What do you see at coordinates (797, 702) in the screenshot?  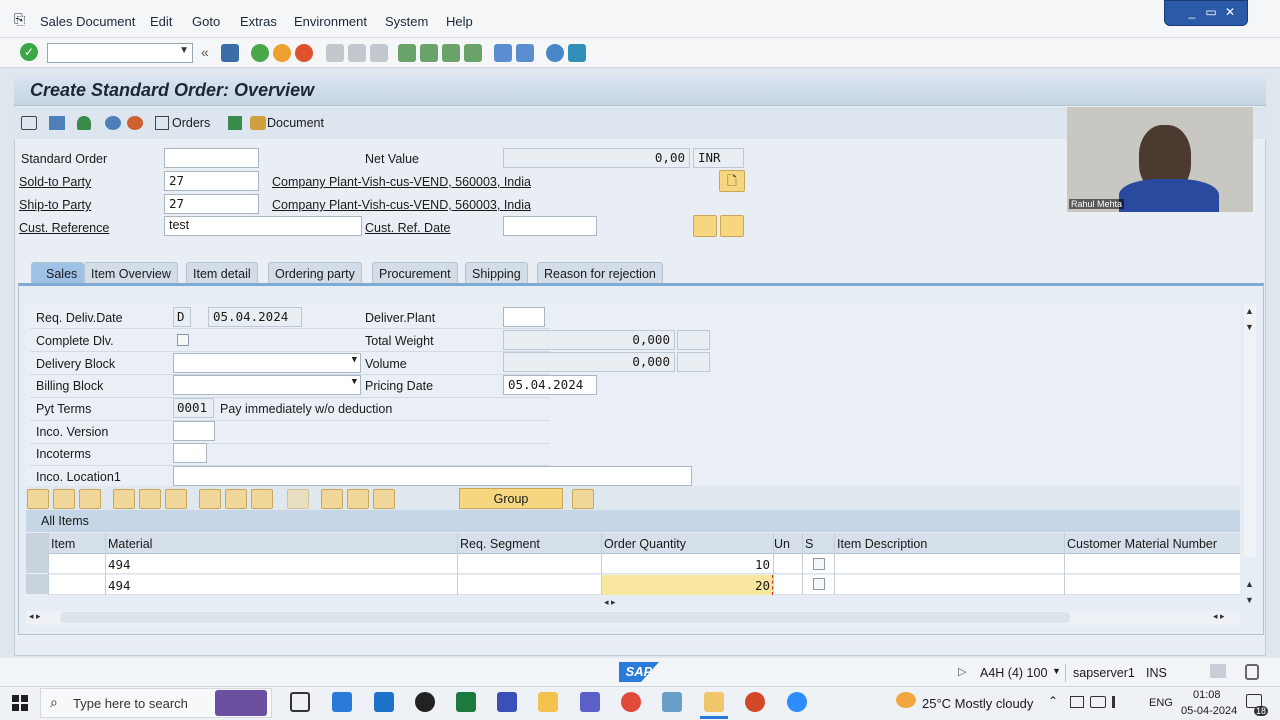 I see `zoom-icon` at bounding box center [797, 702].